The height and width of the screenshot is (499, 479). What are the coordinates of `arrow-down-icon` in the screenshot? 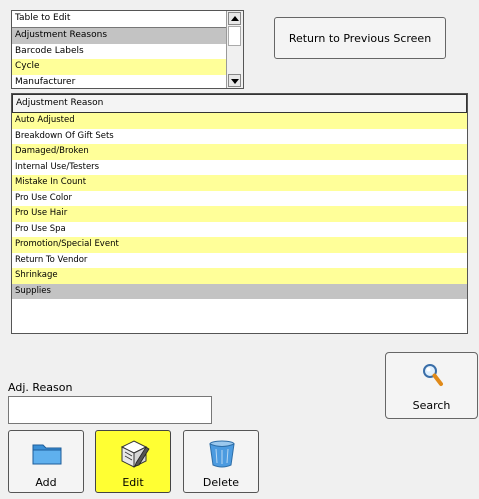 It's located at (235, 81).